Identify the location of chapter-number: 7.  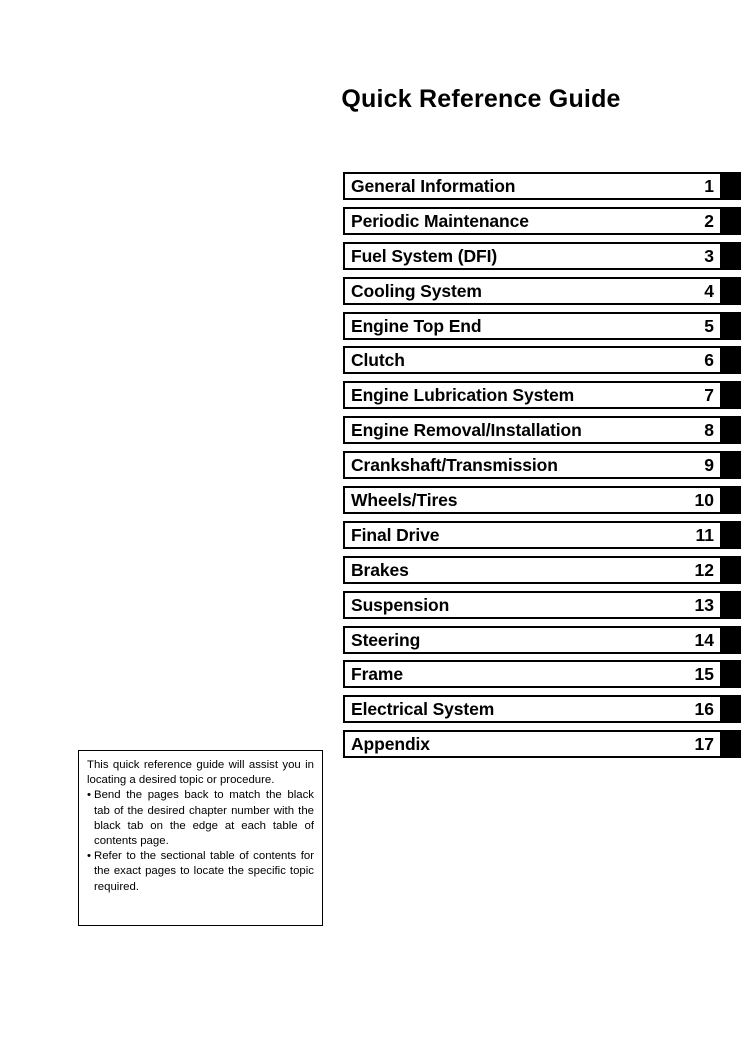
(709, 395).